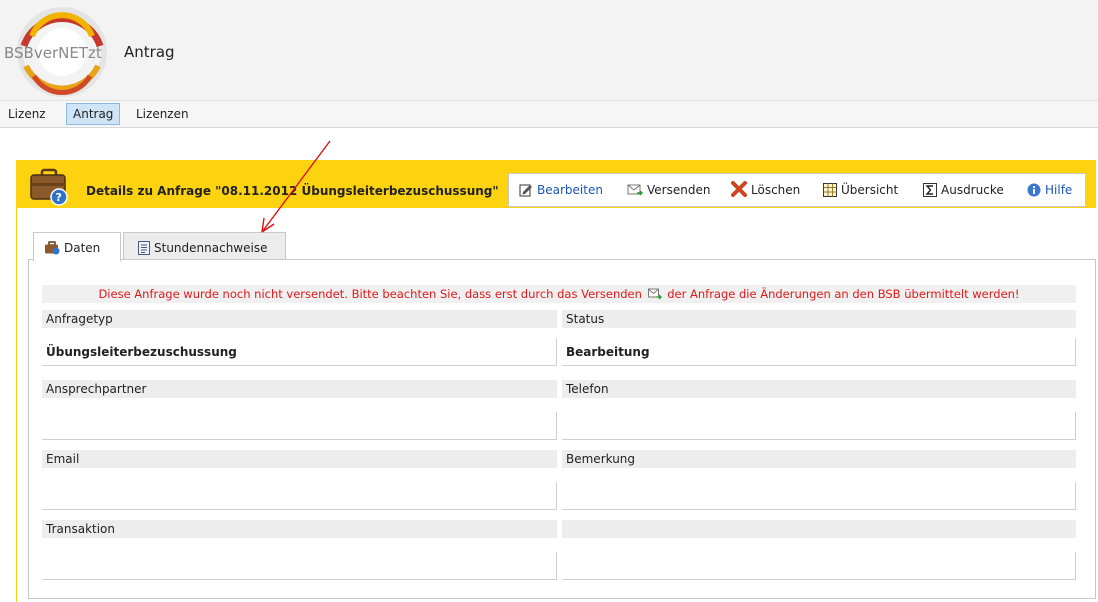  What do you see at coordinates (972, 190) in the screenshot?
I see `ausdrucke-label: Ausdrucke` at bounding box center [972, 190].